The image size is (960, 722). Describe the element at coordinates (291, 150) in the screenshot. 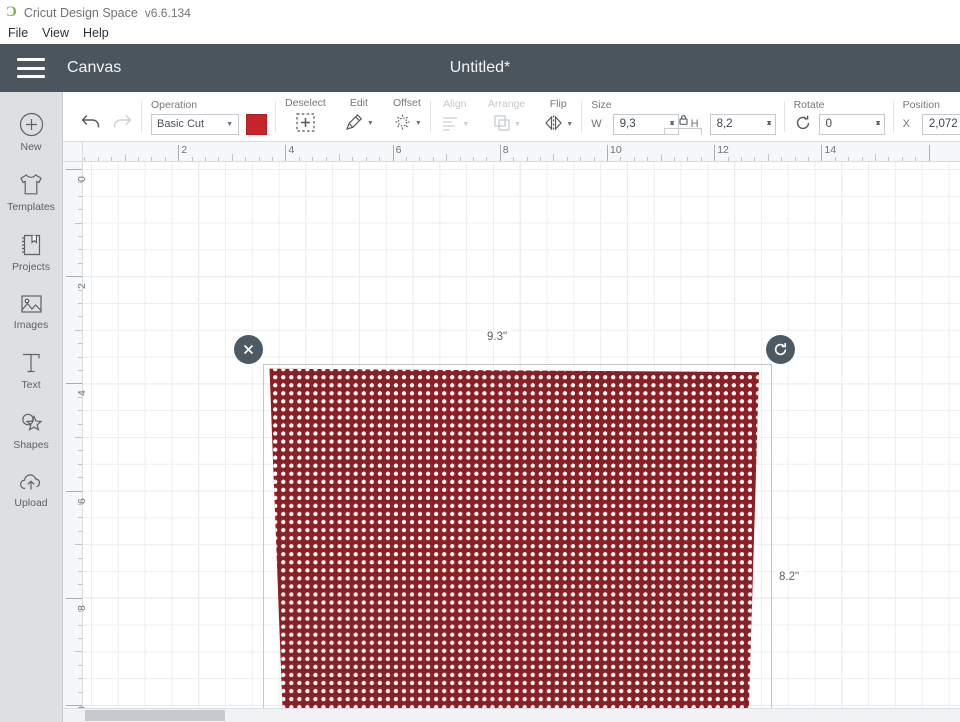

I see `ruler-label: 4` at that location.